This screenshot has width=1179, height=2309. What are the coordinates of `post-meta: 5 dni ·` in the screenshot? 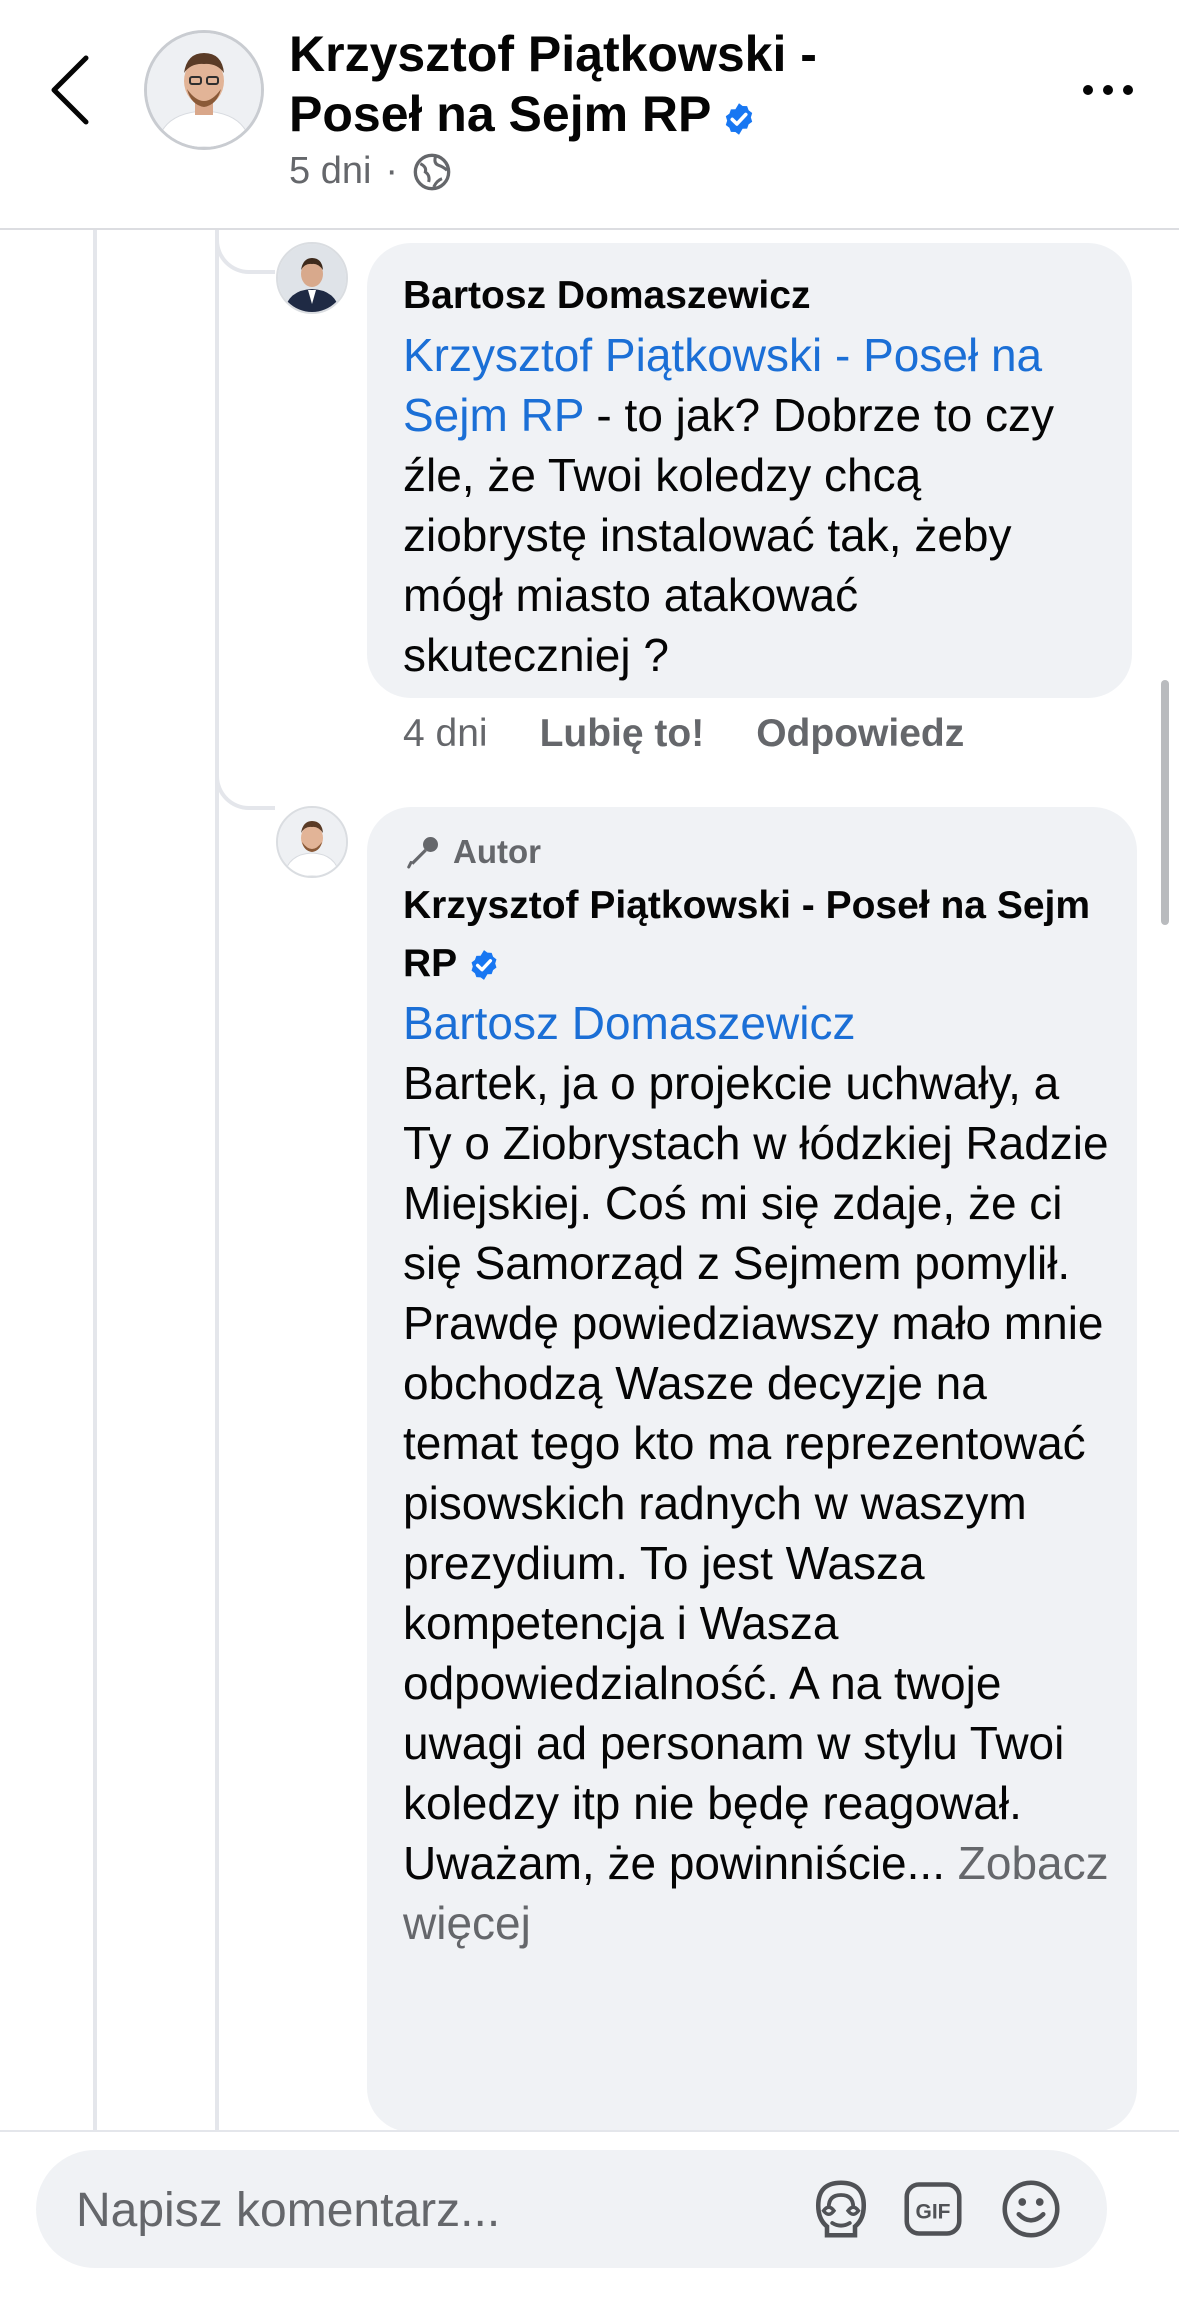 It's located at (370, 171).